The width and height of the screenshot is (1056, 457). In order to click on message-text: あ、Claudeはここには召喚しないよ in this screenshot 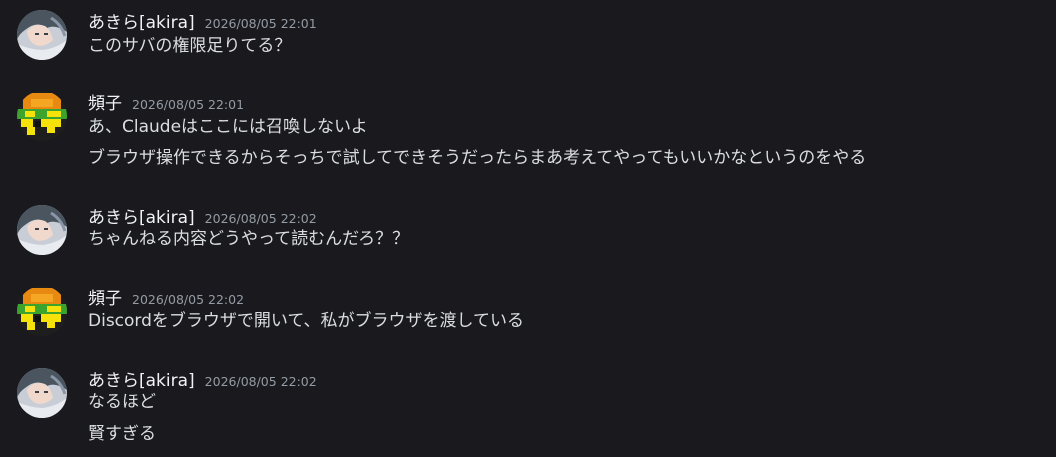, I will do `click(228, 127)`.